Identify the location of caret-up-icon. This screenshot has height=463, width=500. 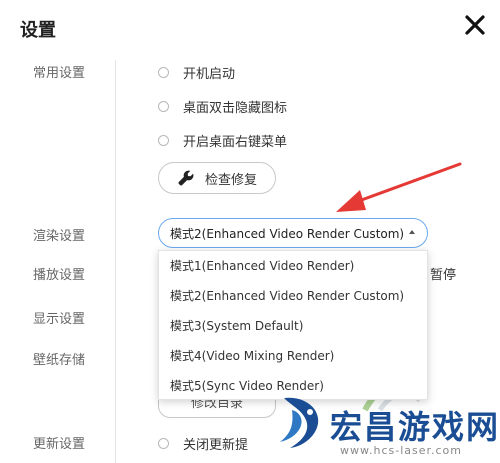
(412, 232).